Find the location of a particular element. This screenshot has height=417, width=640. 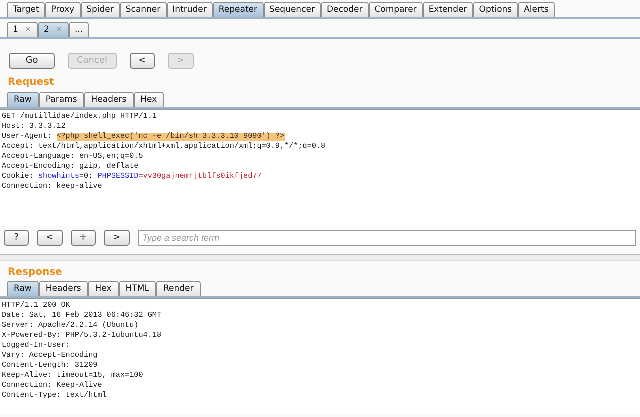

editor-tab: Render is located at coordinates (178, 288).